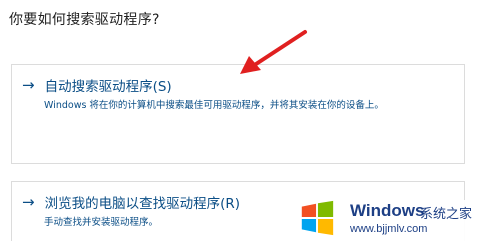 The image size is (485, 241). Describe the element at coordinates (142, 204) in the screenshot. I see `option-title-label: 浏览我的电脑以查找驱动程序(R)` at that location.